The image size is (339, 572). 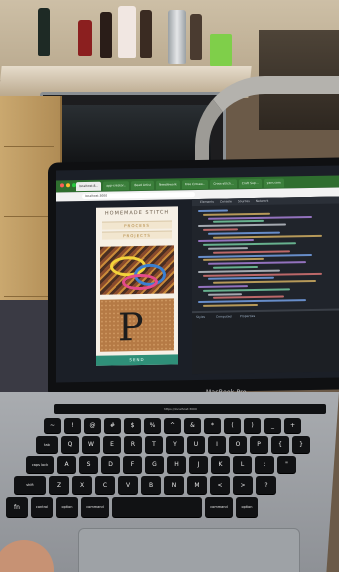 What do you see at coordinates (154, 444) in the screenshot?
I see `keyboard-key: T` at bounding box center [154, 444].